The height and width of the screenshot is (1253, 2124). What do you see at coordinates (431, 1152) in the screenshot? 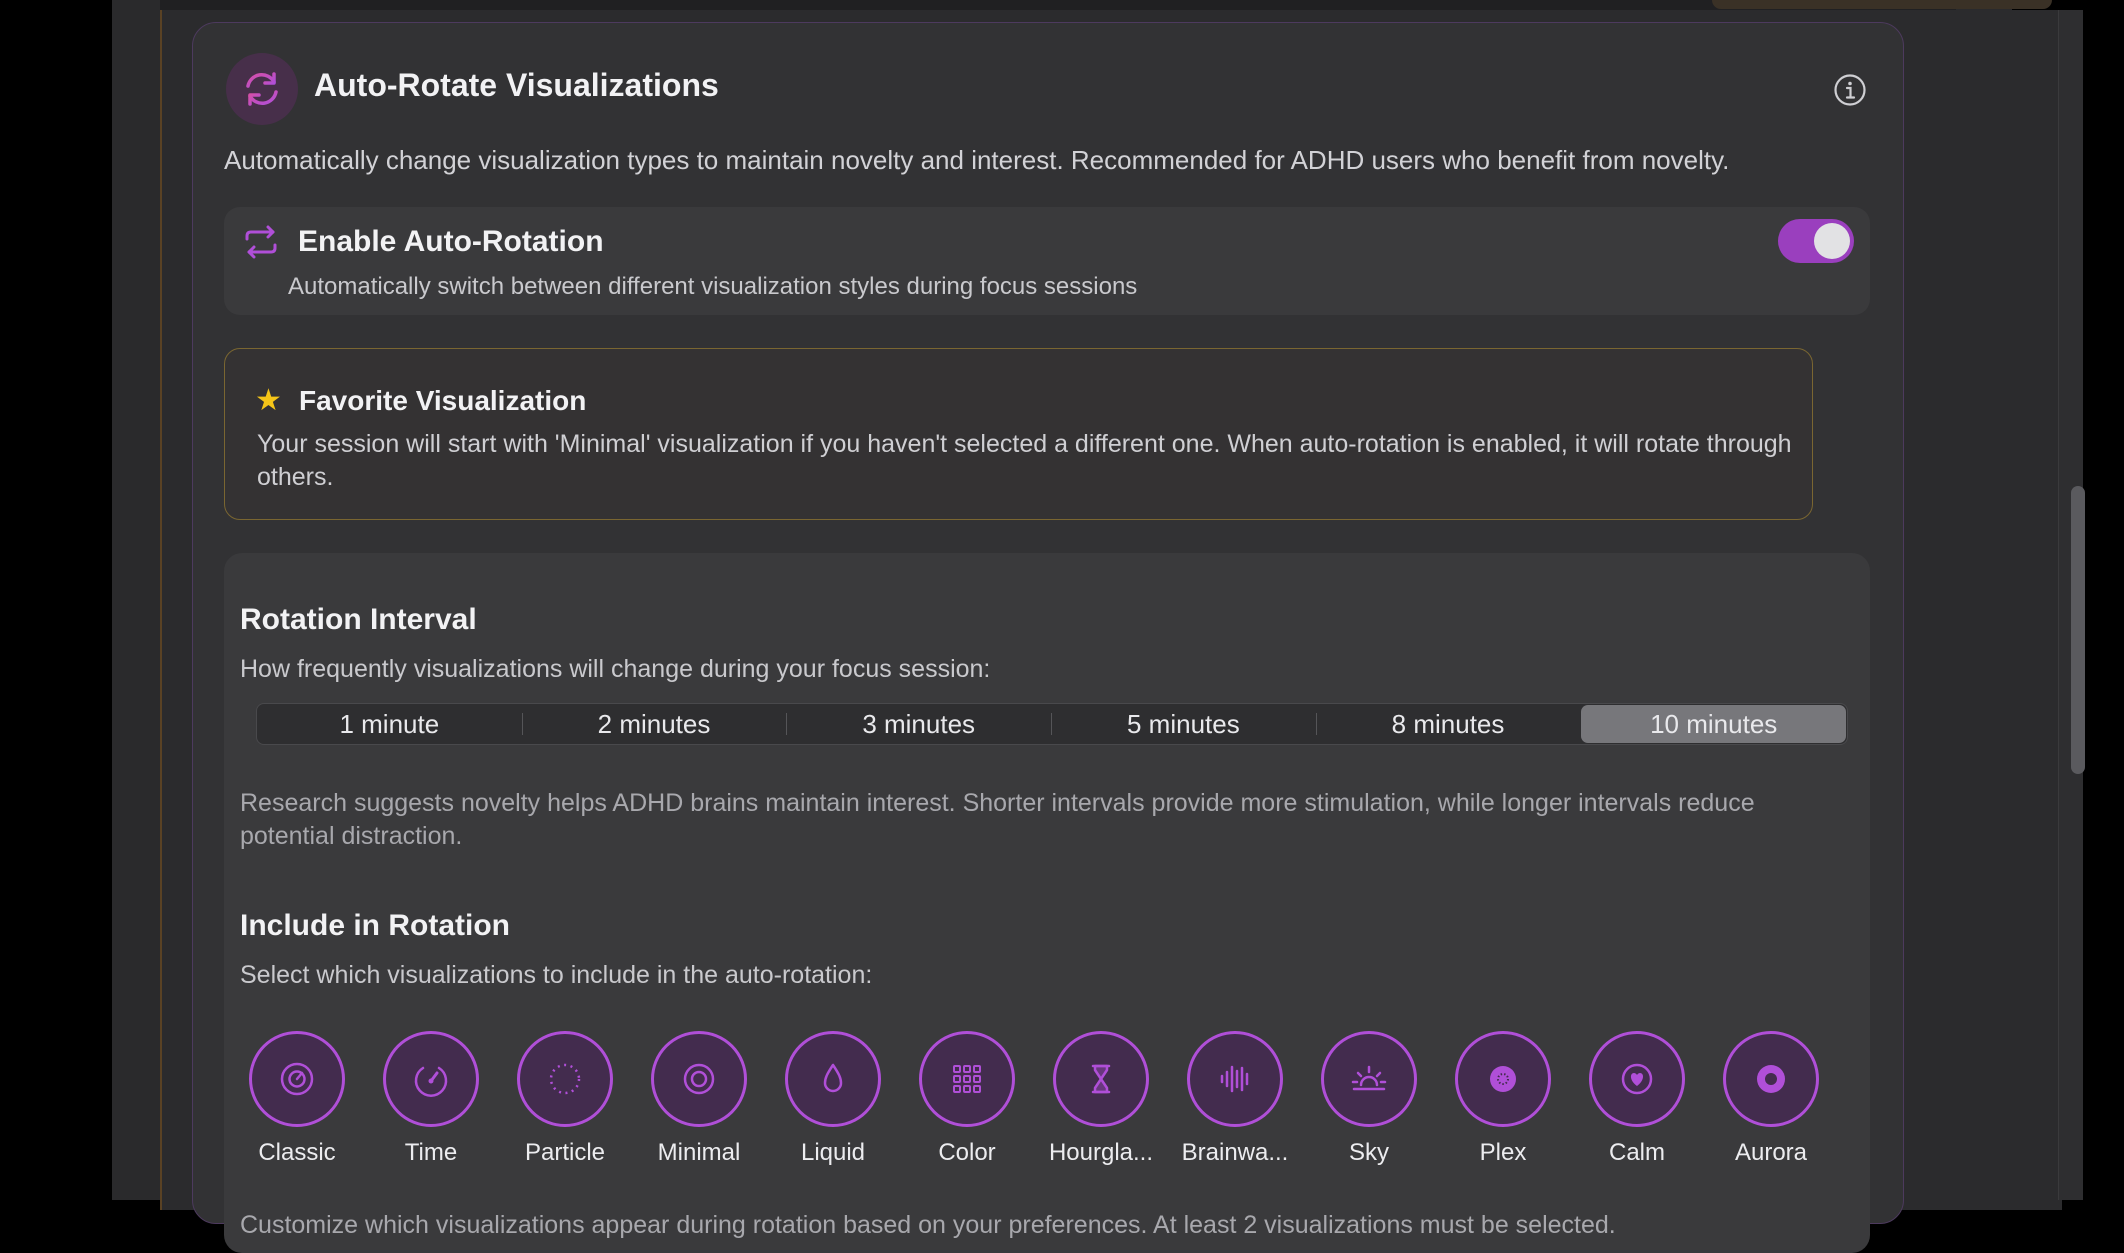
I see `vis-label: Time` at bounding box center [431, 1152].